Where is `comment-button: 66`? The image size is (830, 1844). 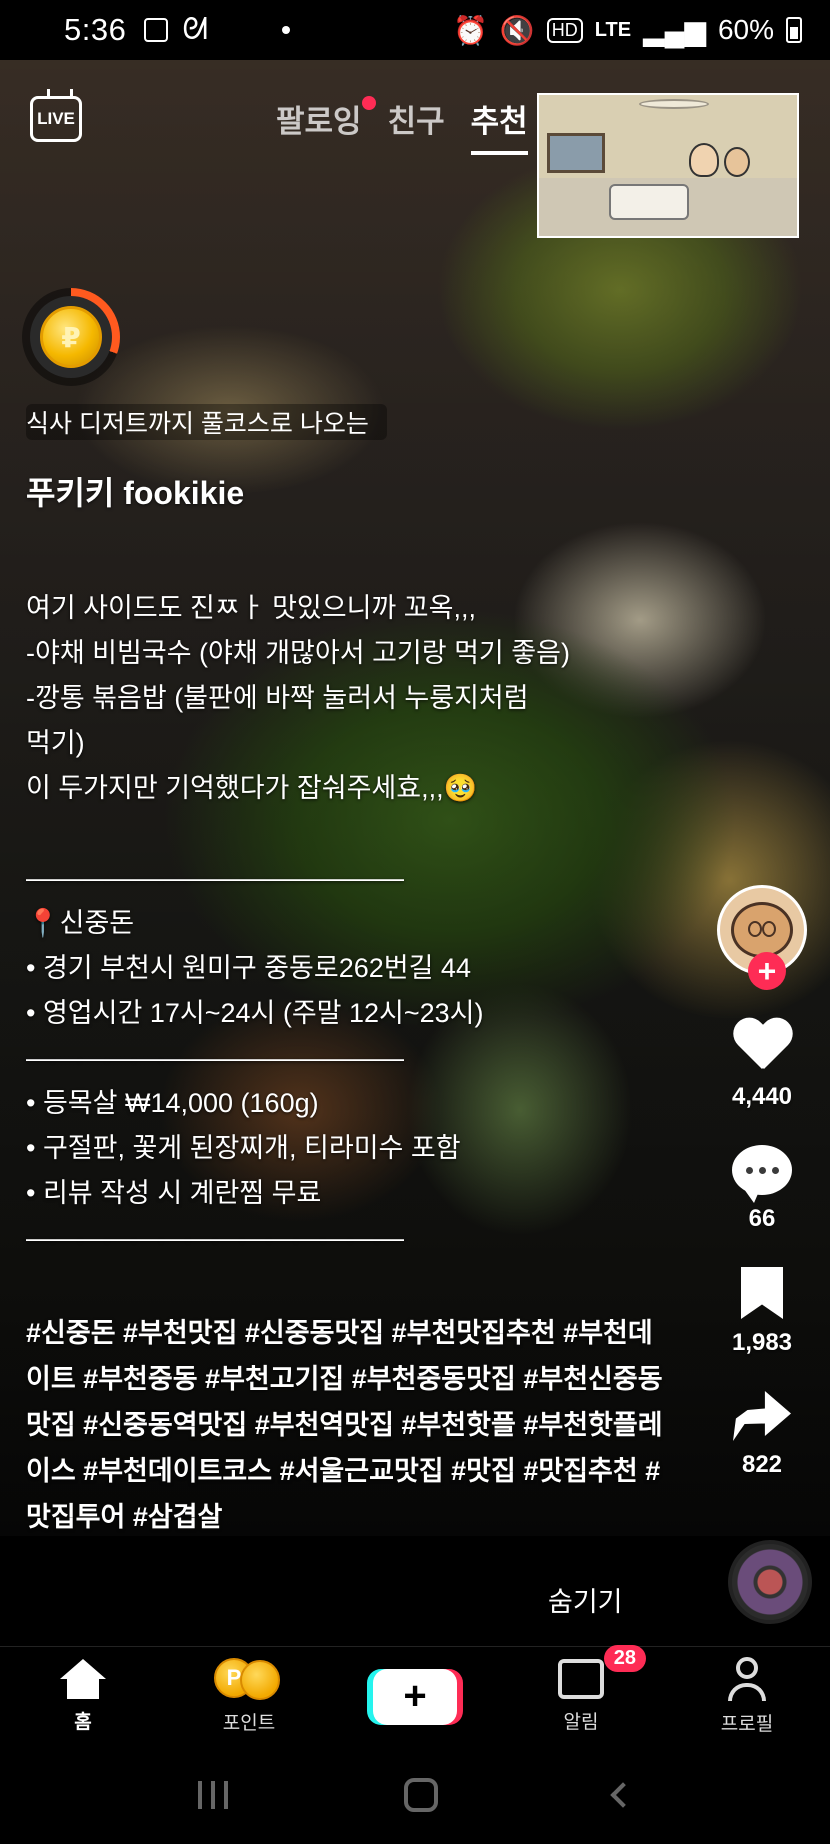
comment-button: 66 is located at coordinates (762, 1189).